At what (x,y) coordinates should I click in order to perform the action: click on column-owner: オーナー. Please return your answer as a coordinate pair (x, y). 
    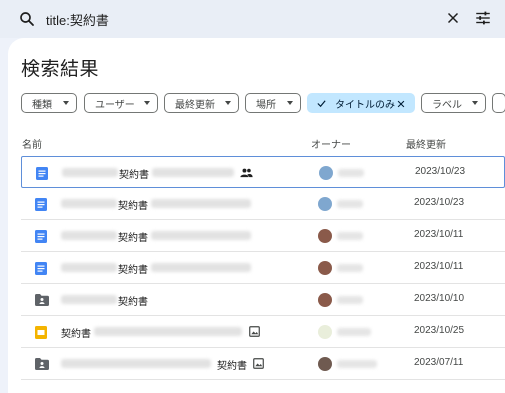
    Looking at the image, I should click on (331, 143).